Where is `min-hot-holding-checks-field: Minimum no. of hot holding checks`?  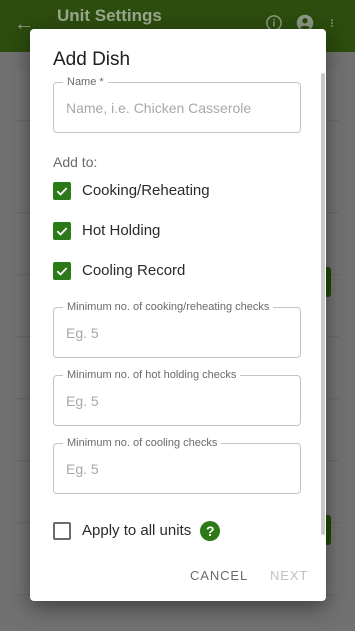 min-hot-holding-checks-field: Minimum no. of hot holding checks is located at coordinates (177, 397).